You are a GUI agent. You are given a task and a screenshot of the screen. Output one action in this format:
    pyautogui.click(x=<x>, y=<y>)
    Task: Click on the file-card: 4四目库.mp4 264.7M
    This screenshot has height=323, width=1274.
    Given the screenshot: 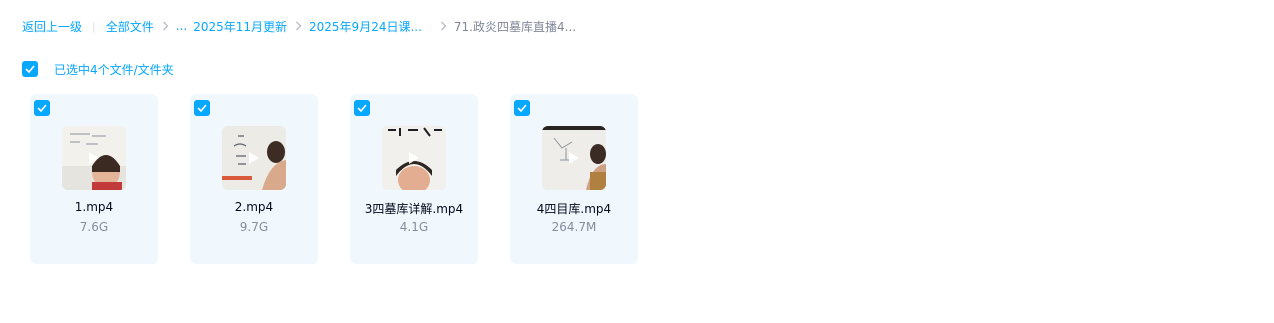 What is the action you would take?
    pyautogui.click(x=574, y=179)
    